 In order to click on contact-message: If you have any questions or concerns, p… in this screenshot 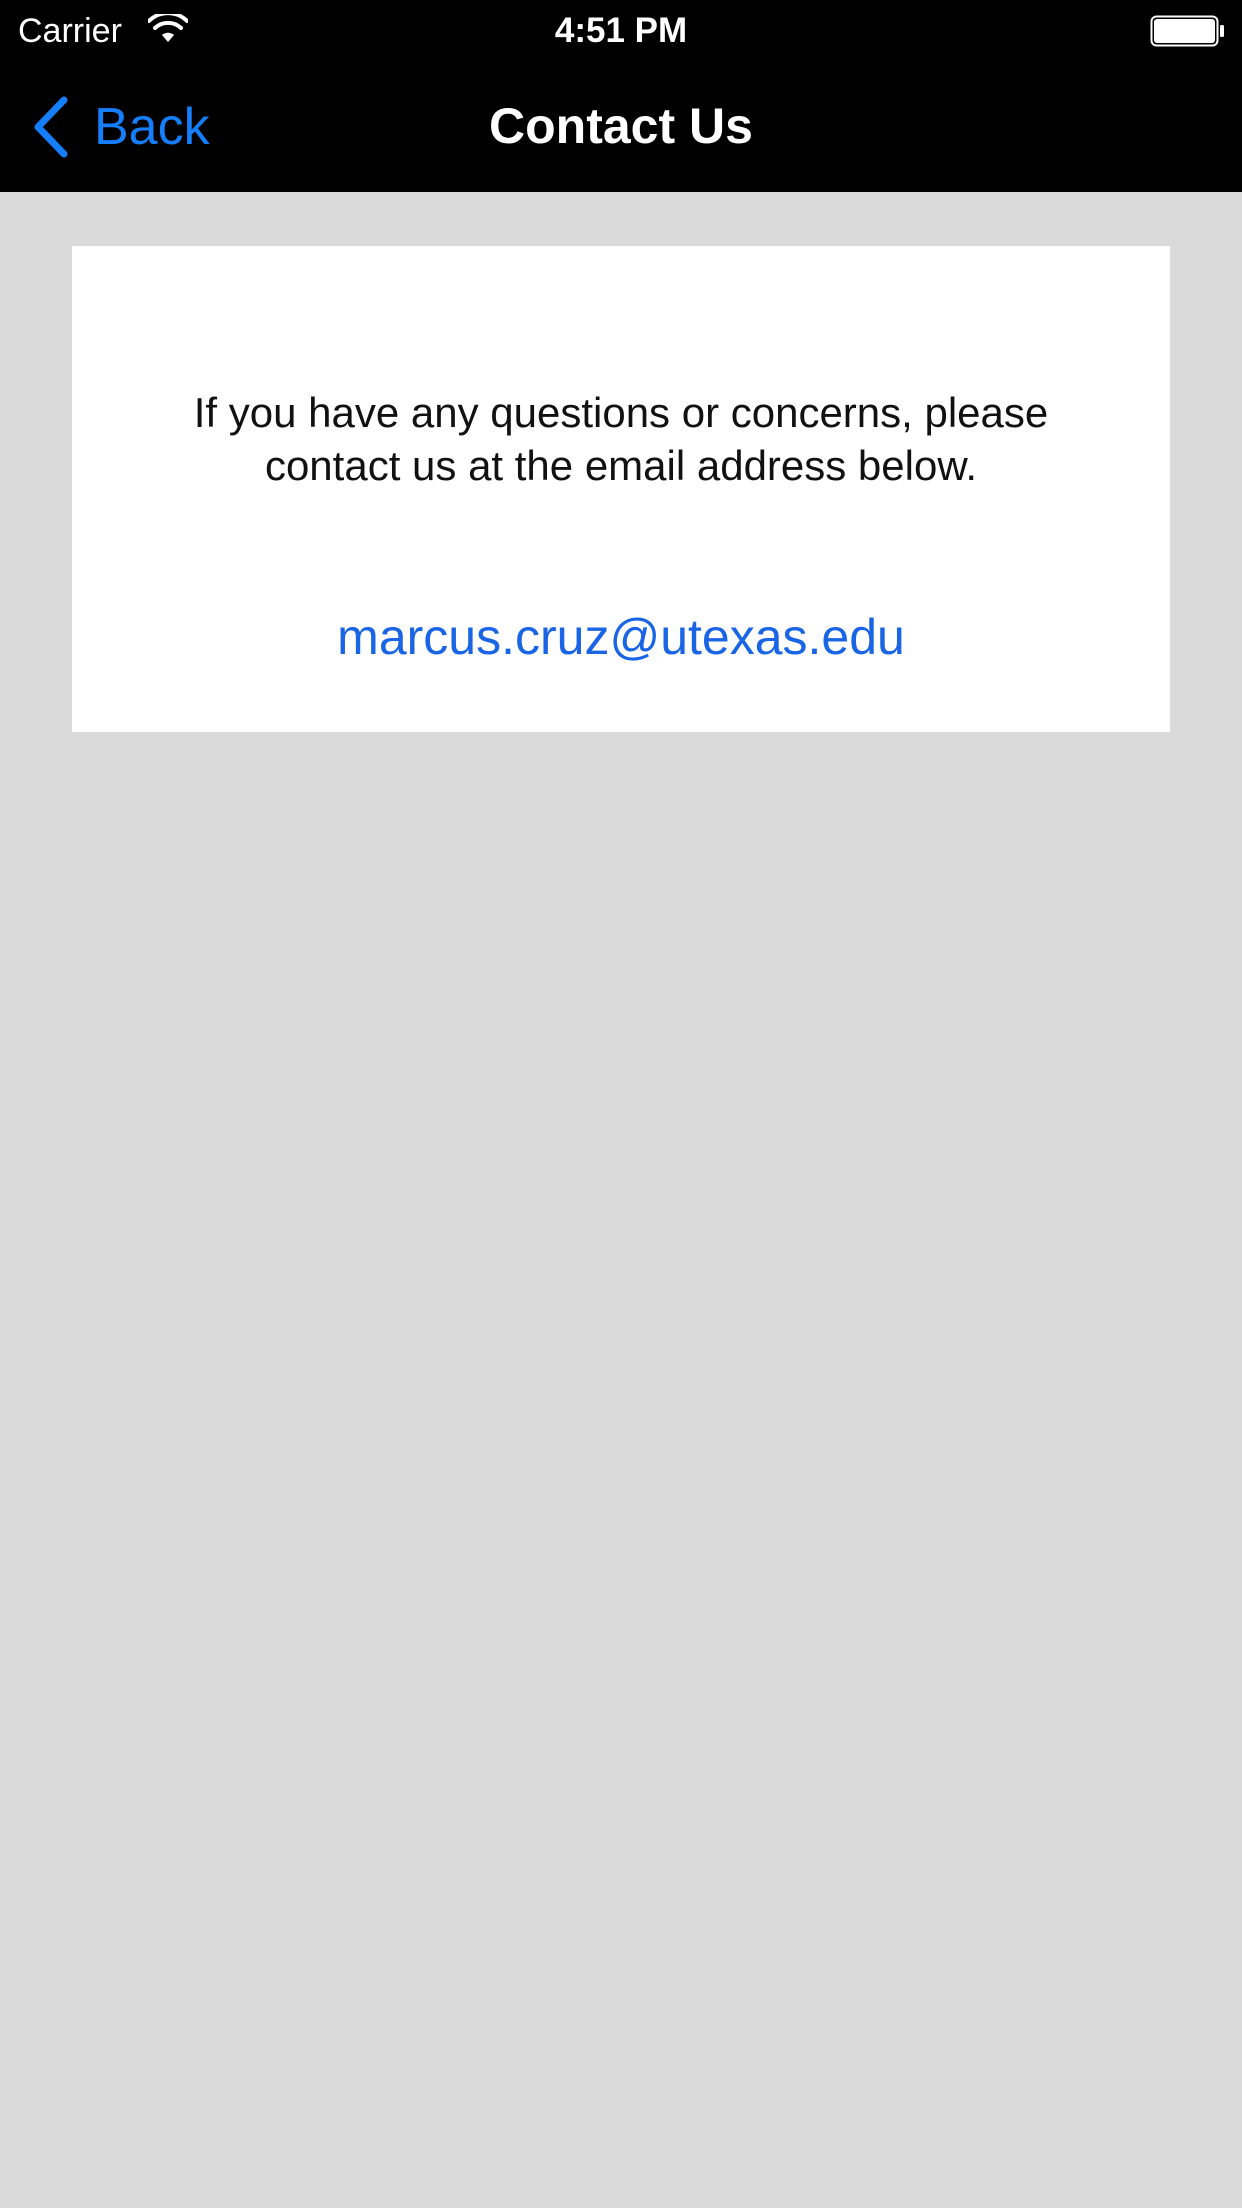, I will do `click(621, 439)`.